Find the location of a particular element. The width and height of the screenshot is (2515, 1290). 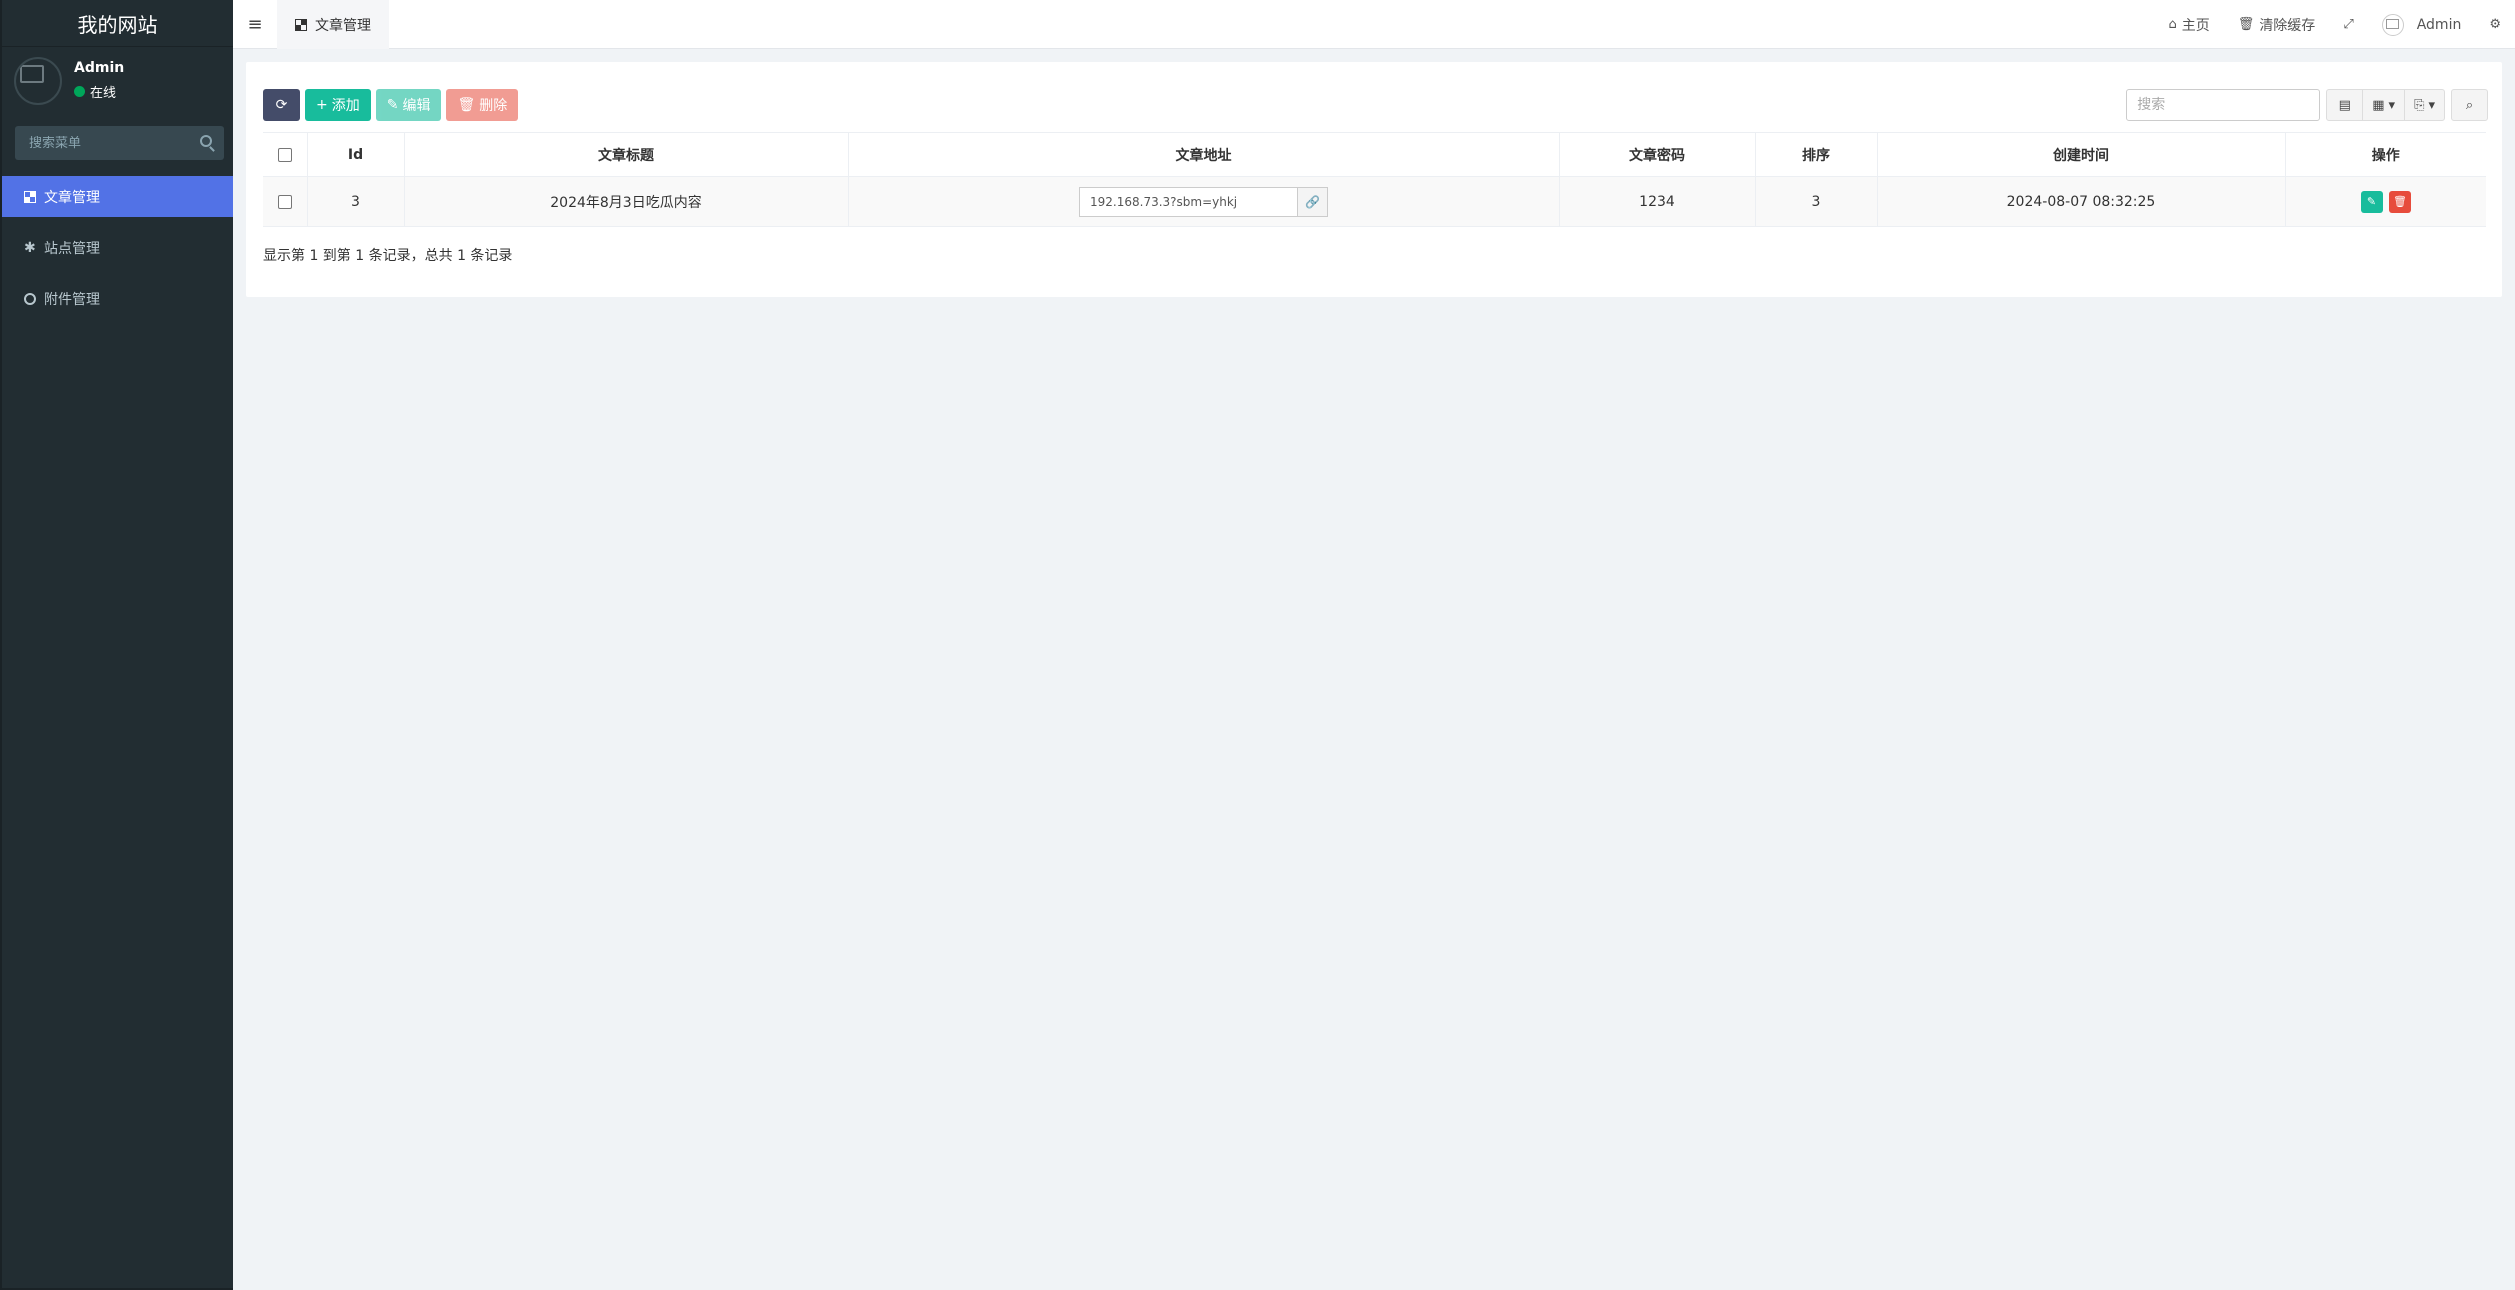

select-all-cell is located at coordinates (285, 154).